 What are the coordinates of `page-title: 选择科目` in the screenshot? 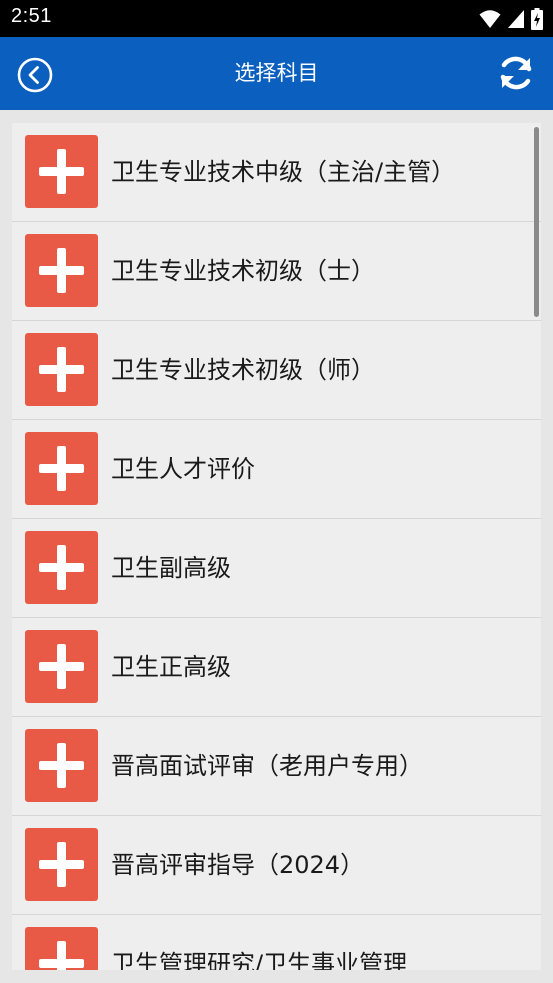 It's located at (276, 73).